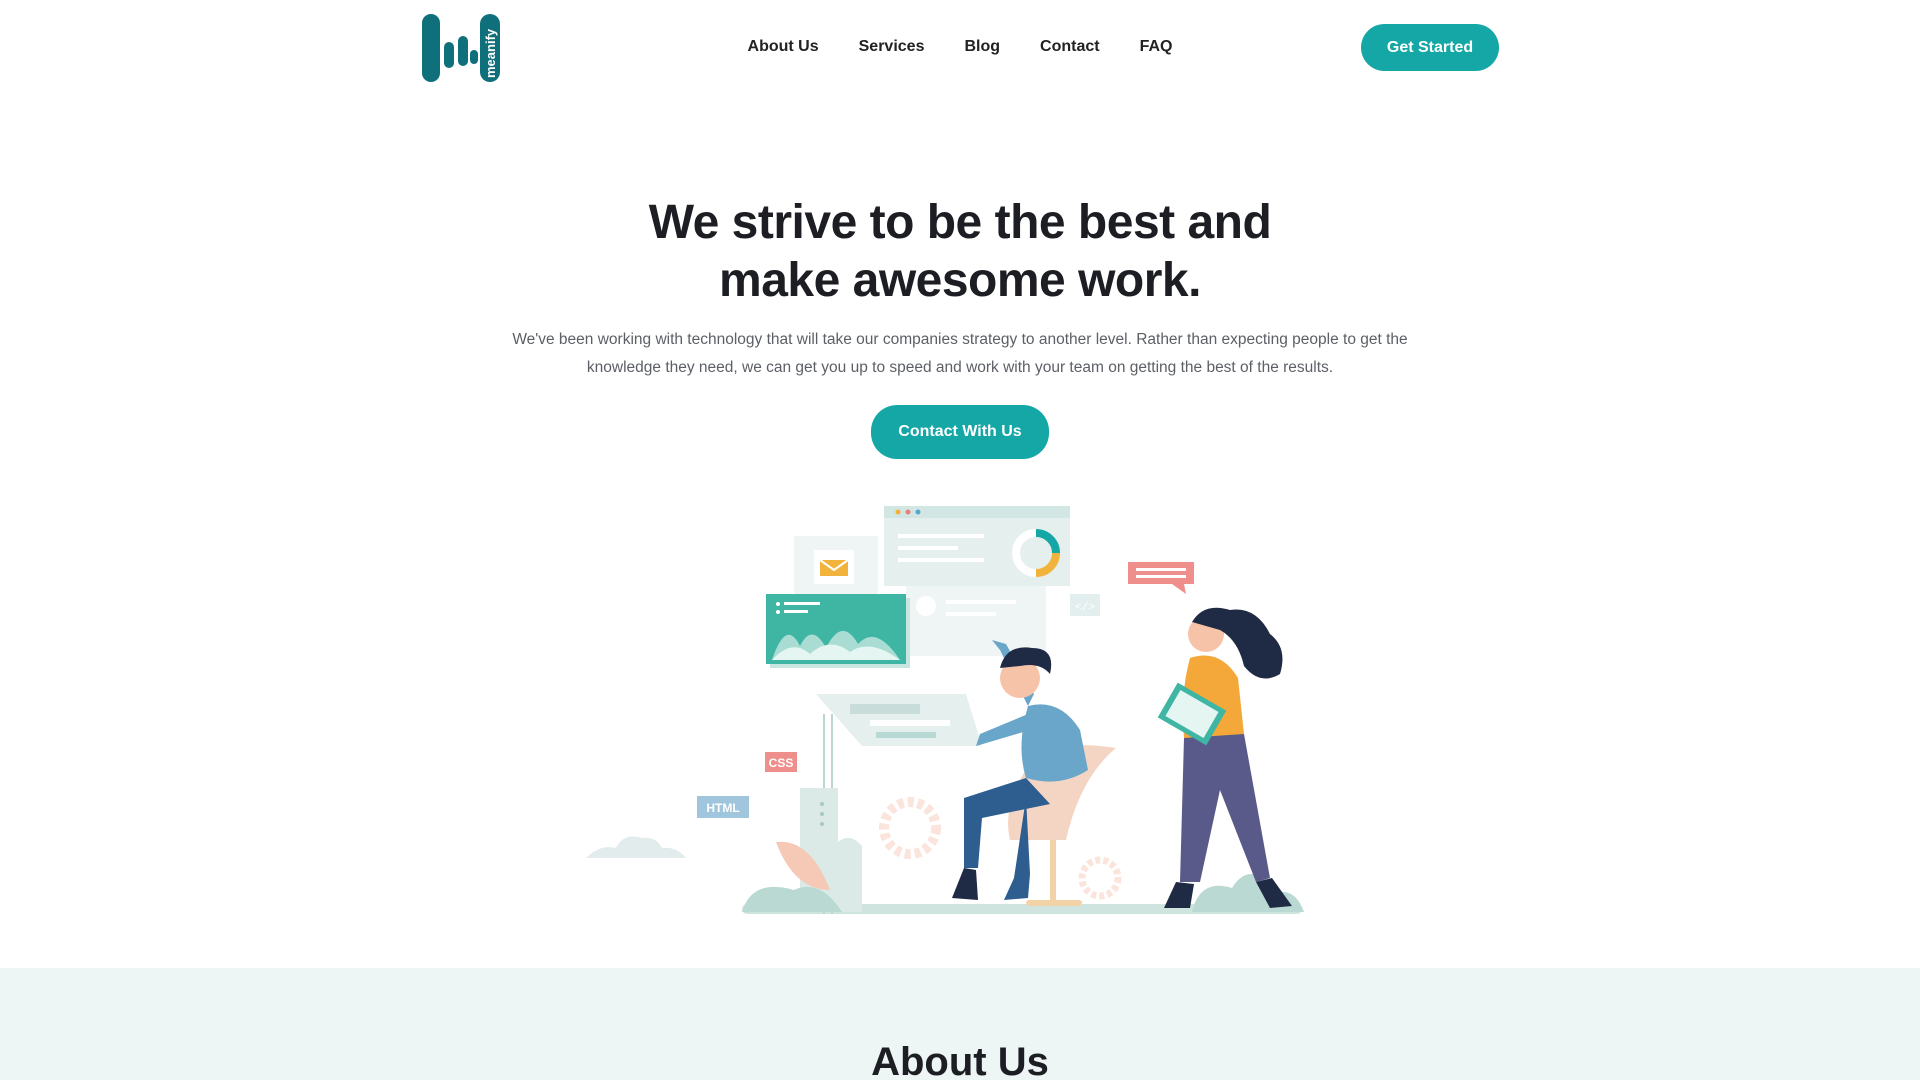 The image size is (1920, 1085). I want to click on analytics-card, so click(838, 631).